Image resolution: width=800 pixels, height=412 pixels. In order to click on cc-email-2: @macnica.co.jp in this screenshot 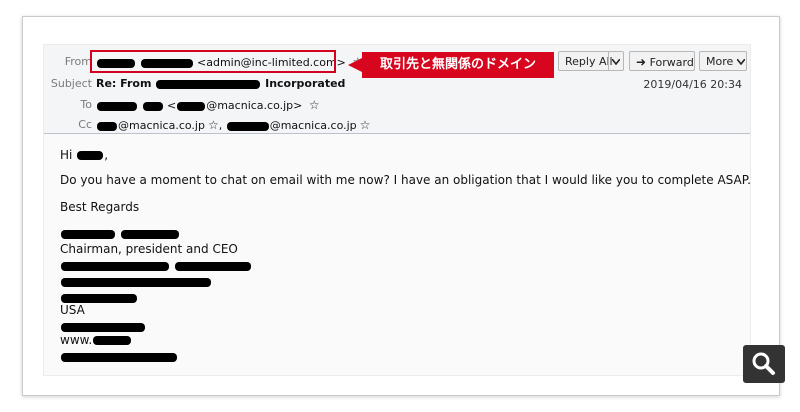, I will do `click(313, 125)`.